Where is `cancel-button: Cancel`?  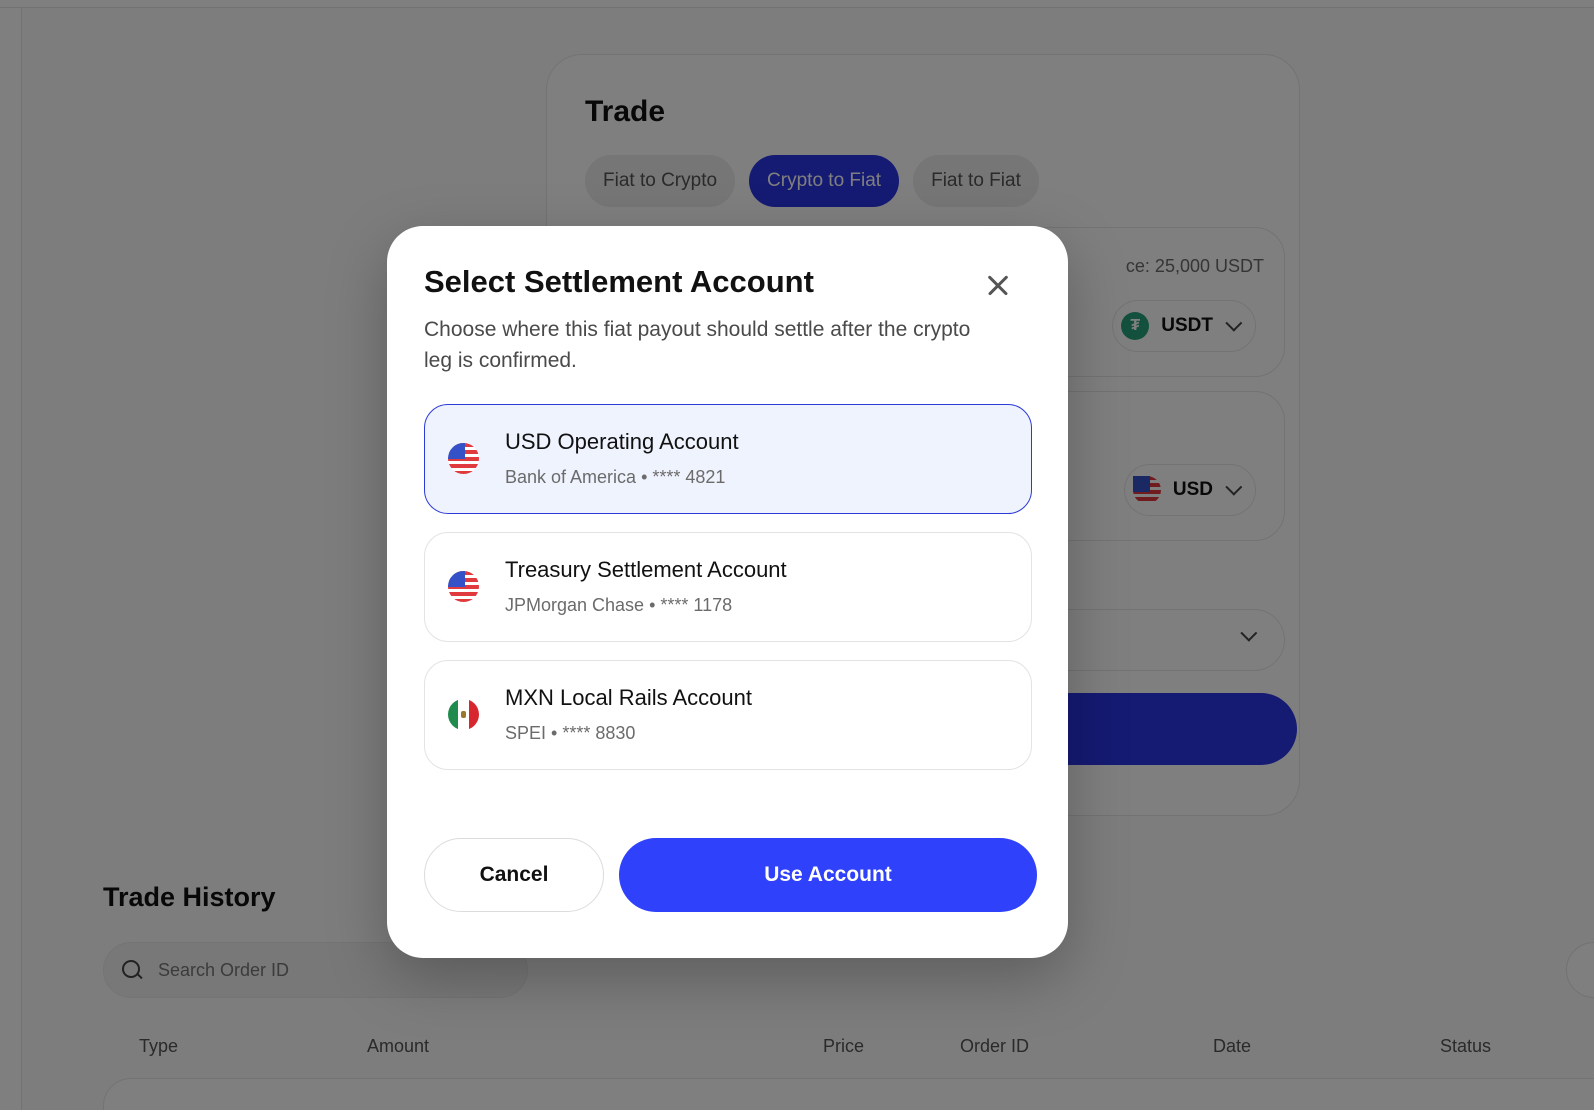
cancel-button: Cancel is located at coordinates (514, 875).